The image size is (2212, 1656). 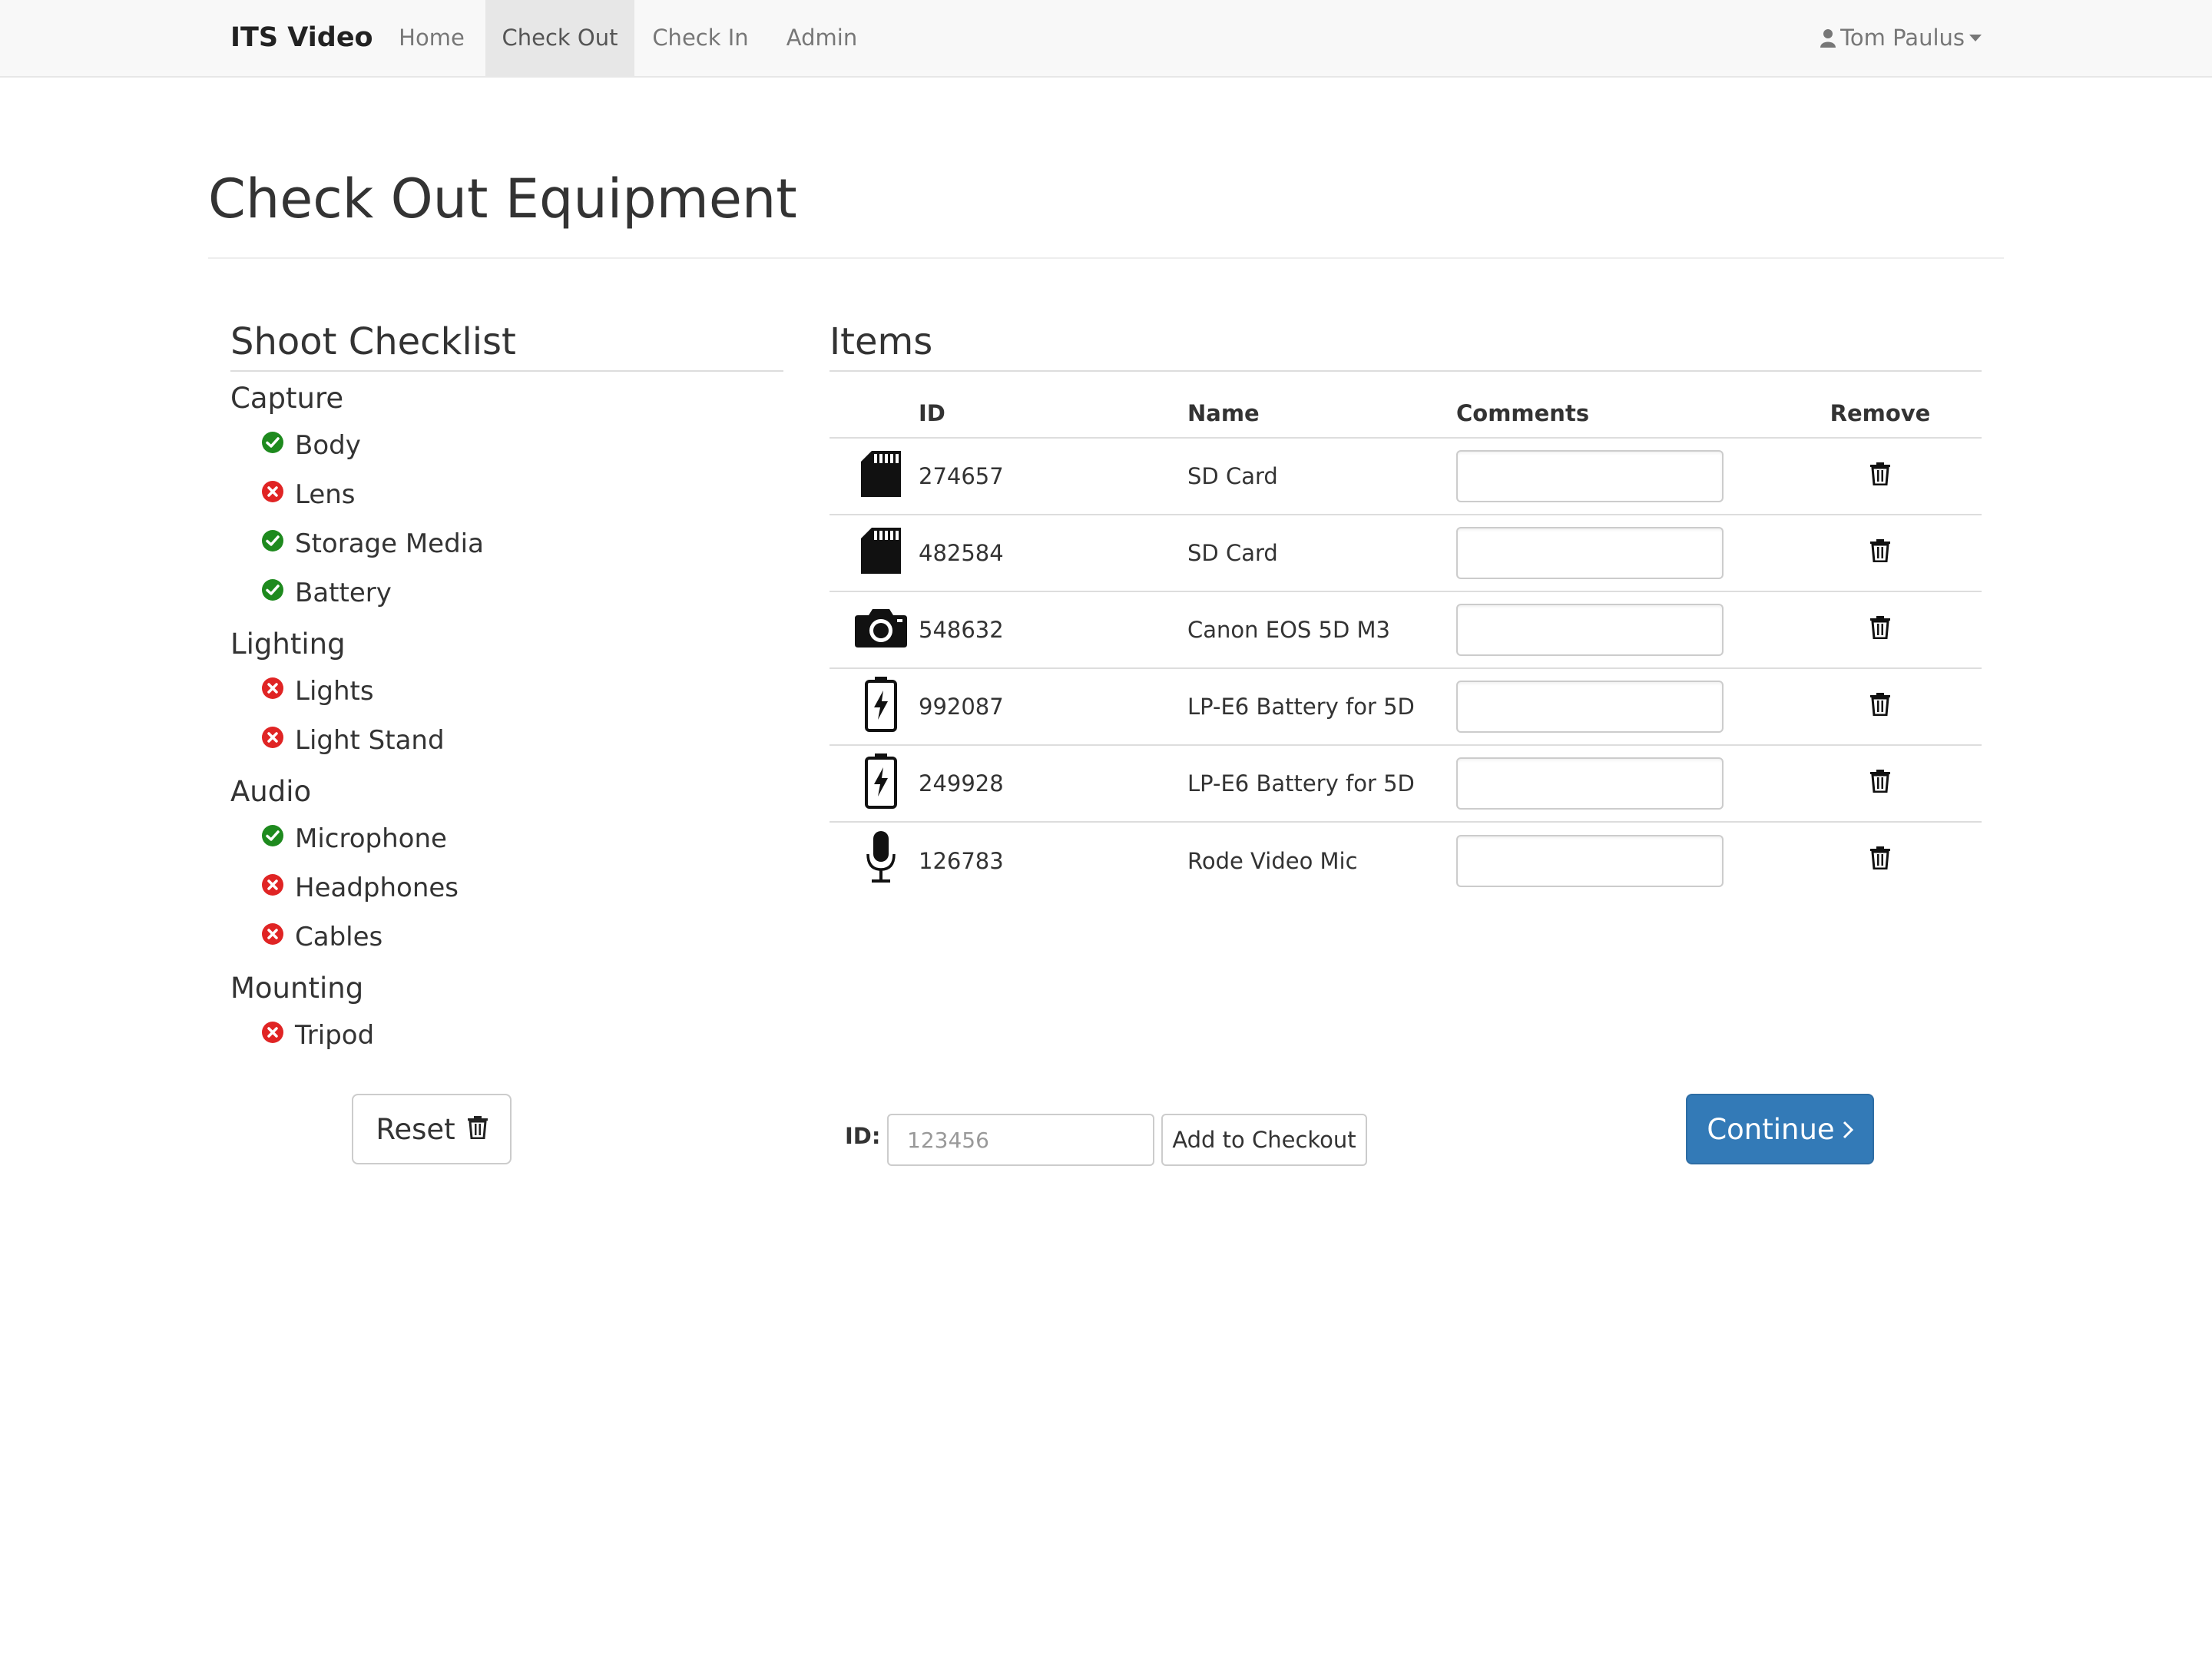 I want to click on nav-check-in: Check In, so click(x=701, y=38).